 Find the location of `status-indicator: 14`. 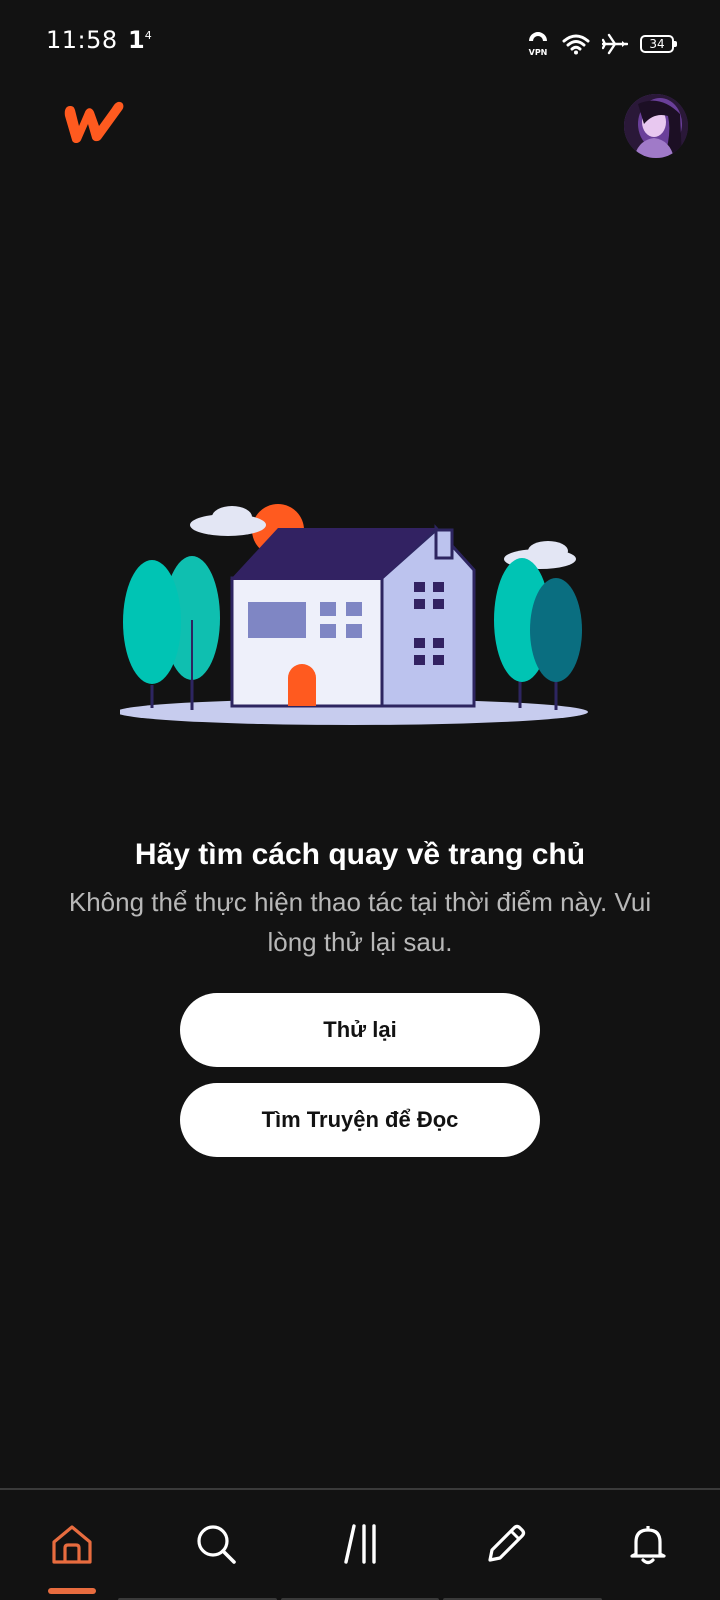

status-indicator: 14 is located at coordinates (140, 40).